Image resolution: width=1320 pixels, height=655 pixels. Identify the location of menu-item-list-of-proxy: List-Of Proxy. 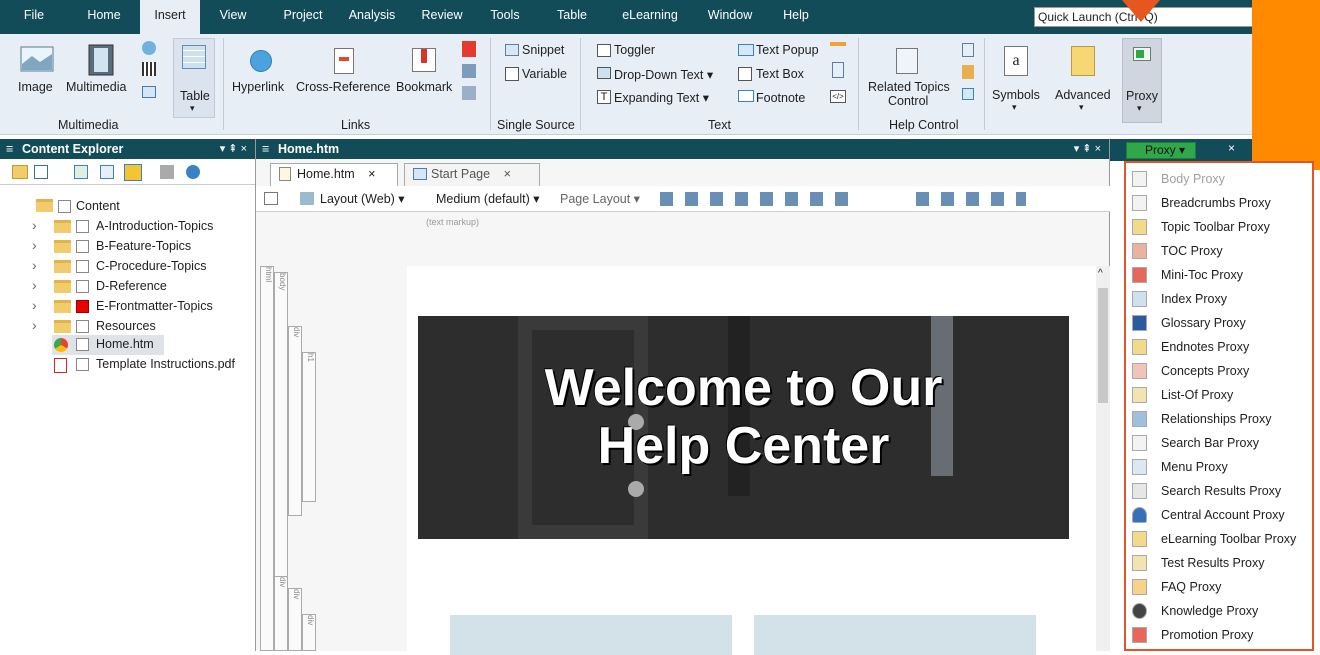
(1219, 395).